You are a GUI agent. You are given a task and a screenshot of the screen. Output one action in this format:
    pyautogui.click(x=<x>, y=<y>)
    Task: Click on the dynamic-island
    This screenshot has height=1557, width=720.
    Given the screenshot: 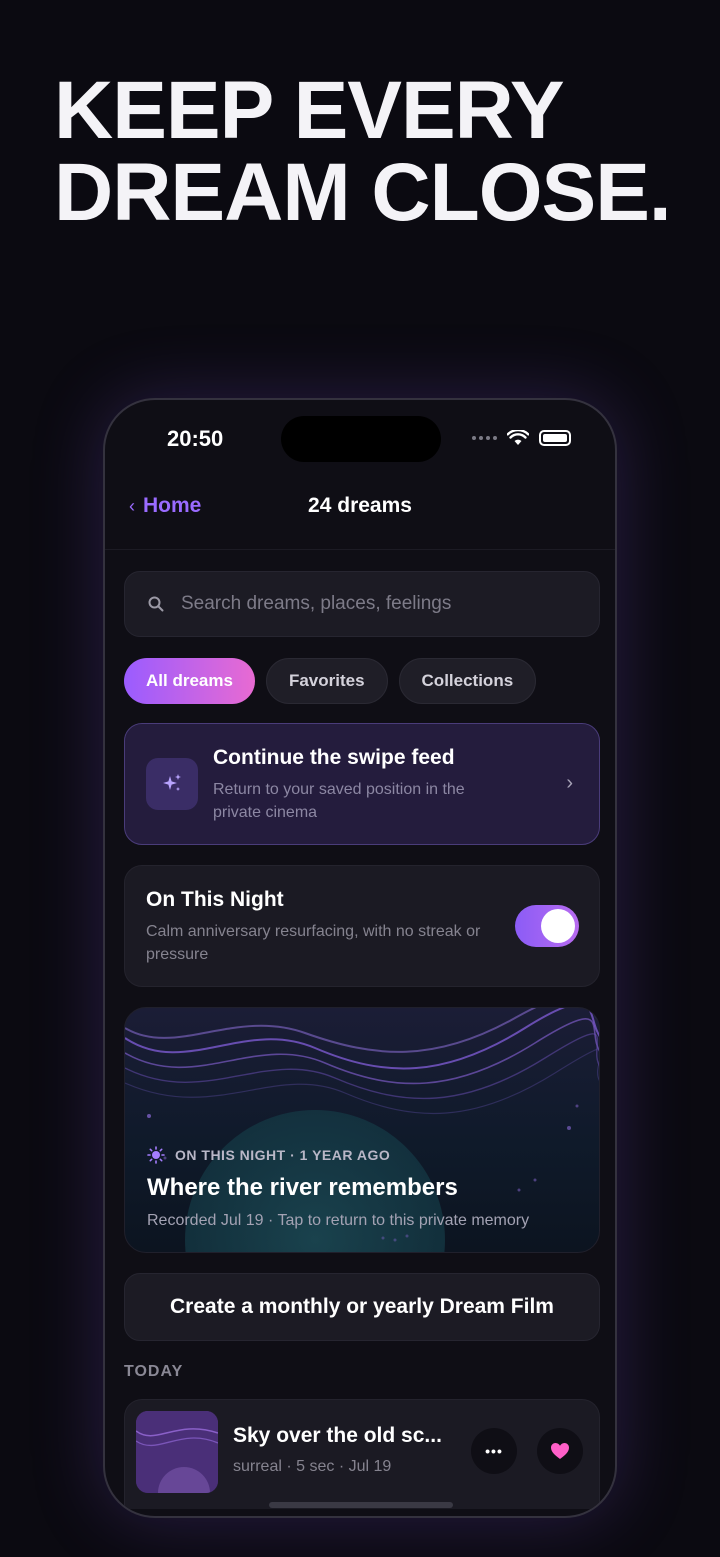 What is the action you would take?
    pyautogui.click(x=361, y=439)
    